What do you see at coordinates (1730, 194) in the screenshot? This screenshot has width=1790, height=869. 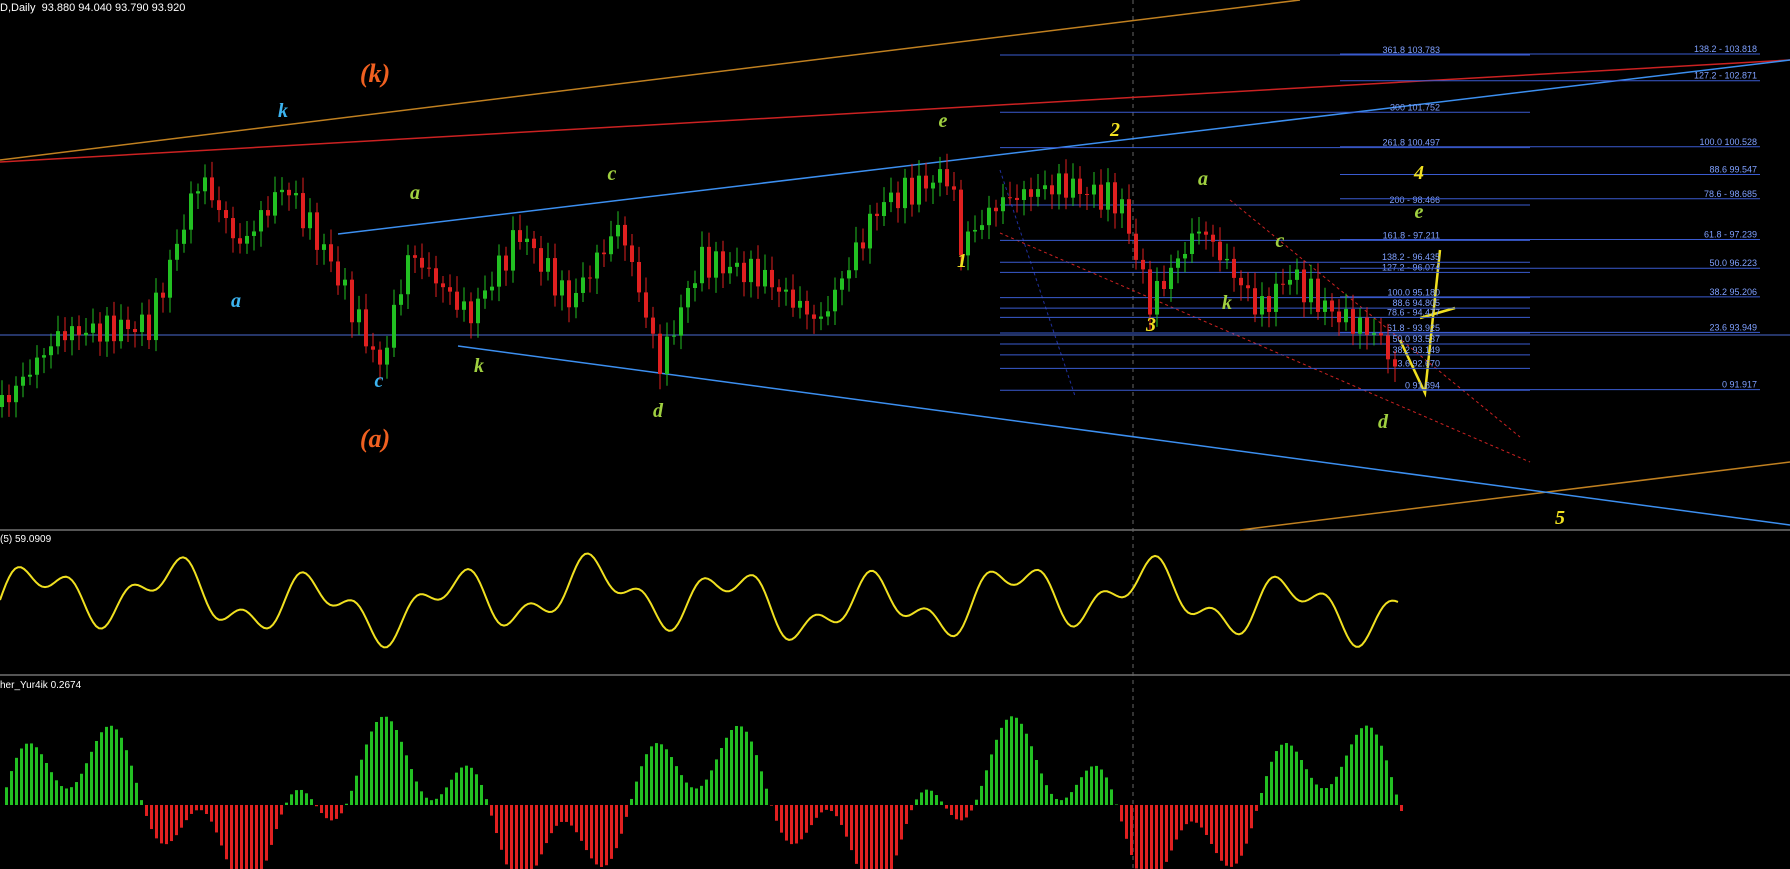 I see `fib-level-label: 78.6 - 98.685` at bounding box center [1730, 194].